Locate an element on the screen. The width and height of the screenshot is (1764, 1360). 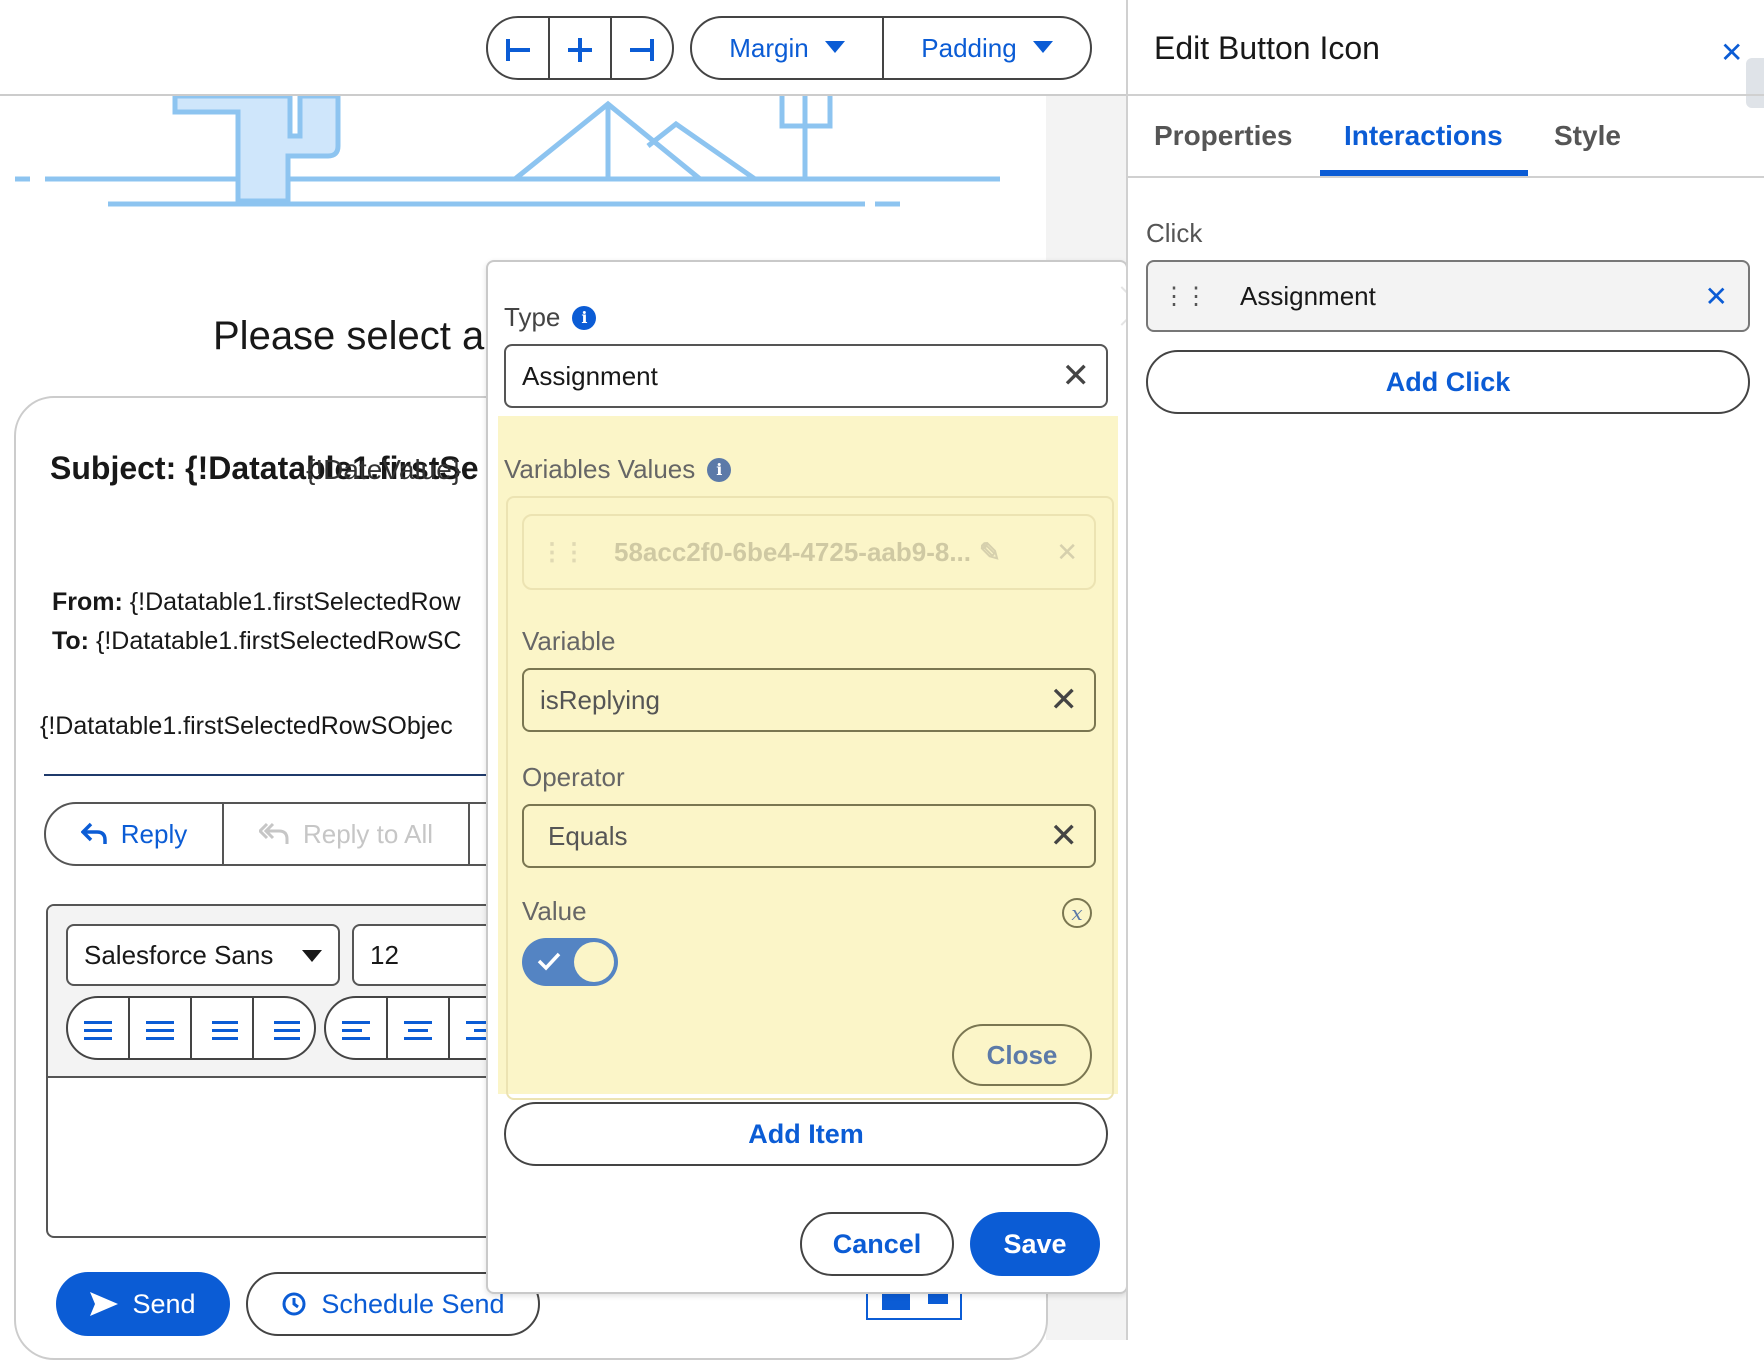
outdent-icon is located at coordinates (284, 1030).